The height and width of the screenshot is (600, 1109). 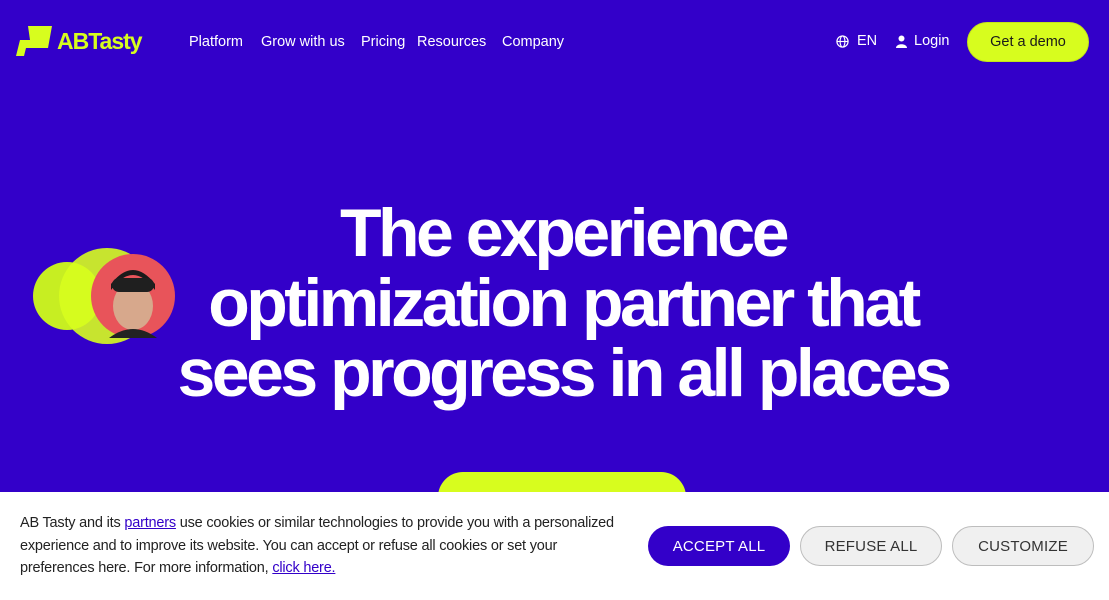 What do you see at coordinates (871, 546) in the screenshot?
I see `refuse-all-button: REFUSE ALL` at bounding box center [871, 546].